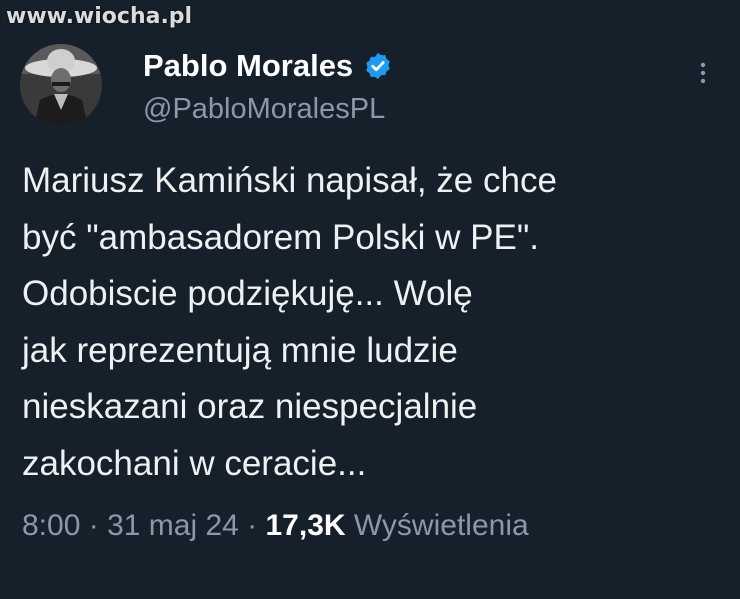 Image resolution: width=740 pixels, height=599 pixels. I want to click on author-handle: @PabloMoralesPL, so click(264, 109).